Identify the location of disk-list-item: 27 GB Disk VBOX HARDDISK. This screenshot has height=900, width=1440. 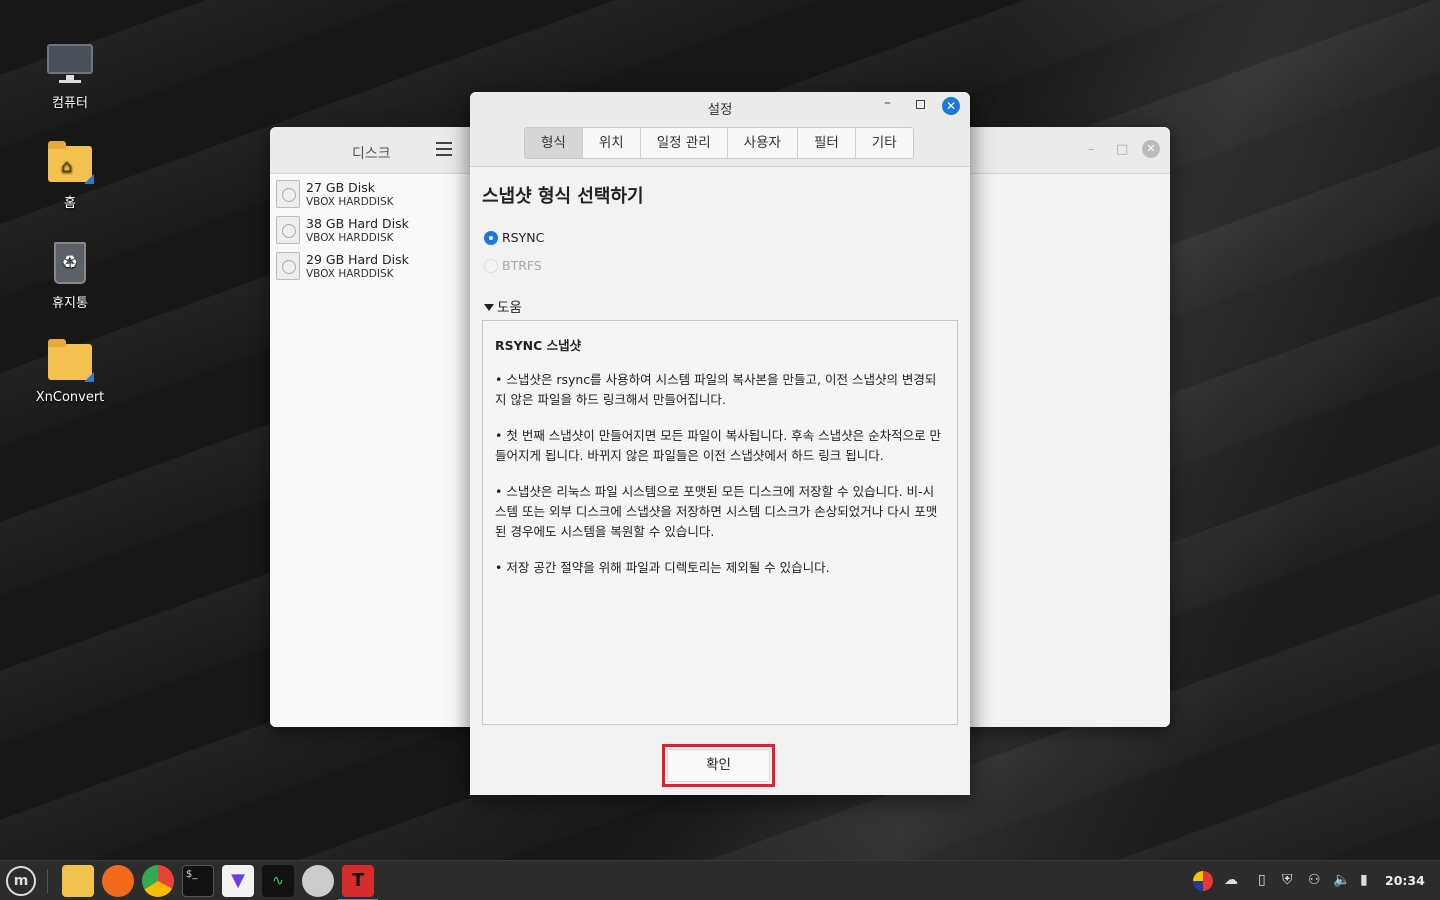
(370, 194).